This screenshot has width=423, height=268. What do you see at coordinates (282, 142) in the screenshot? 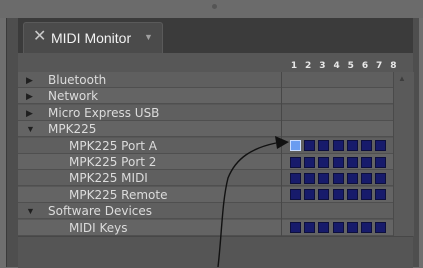
I see `arrow-head` at bounding box center [282, 142].